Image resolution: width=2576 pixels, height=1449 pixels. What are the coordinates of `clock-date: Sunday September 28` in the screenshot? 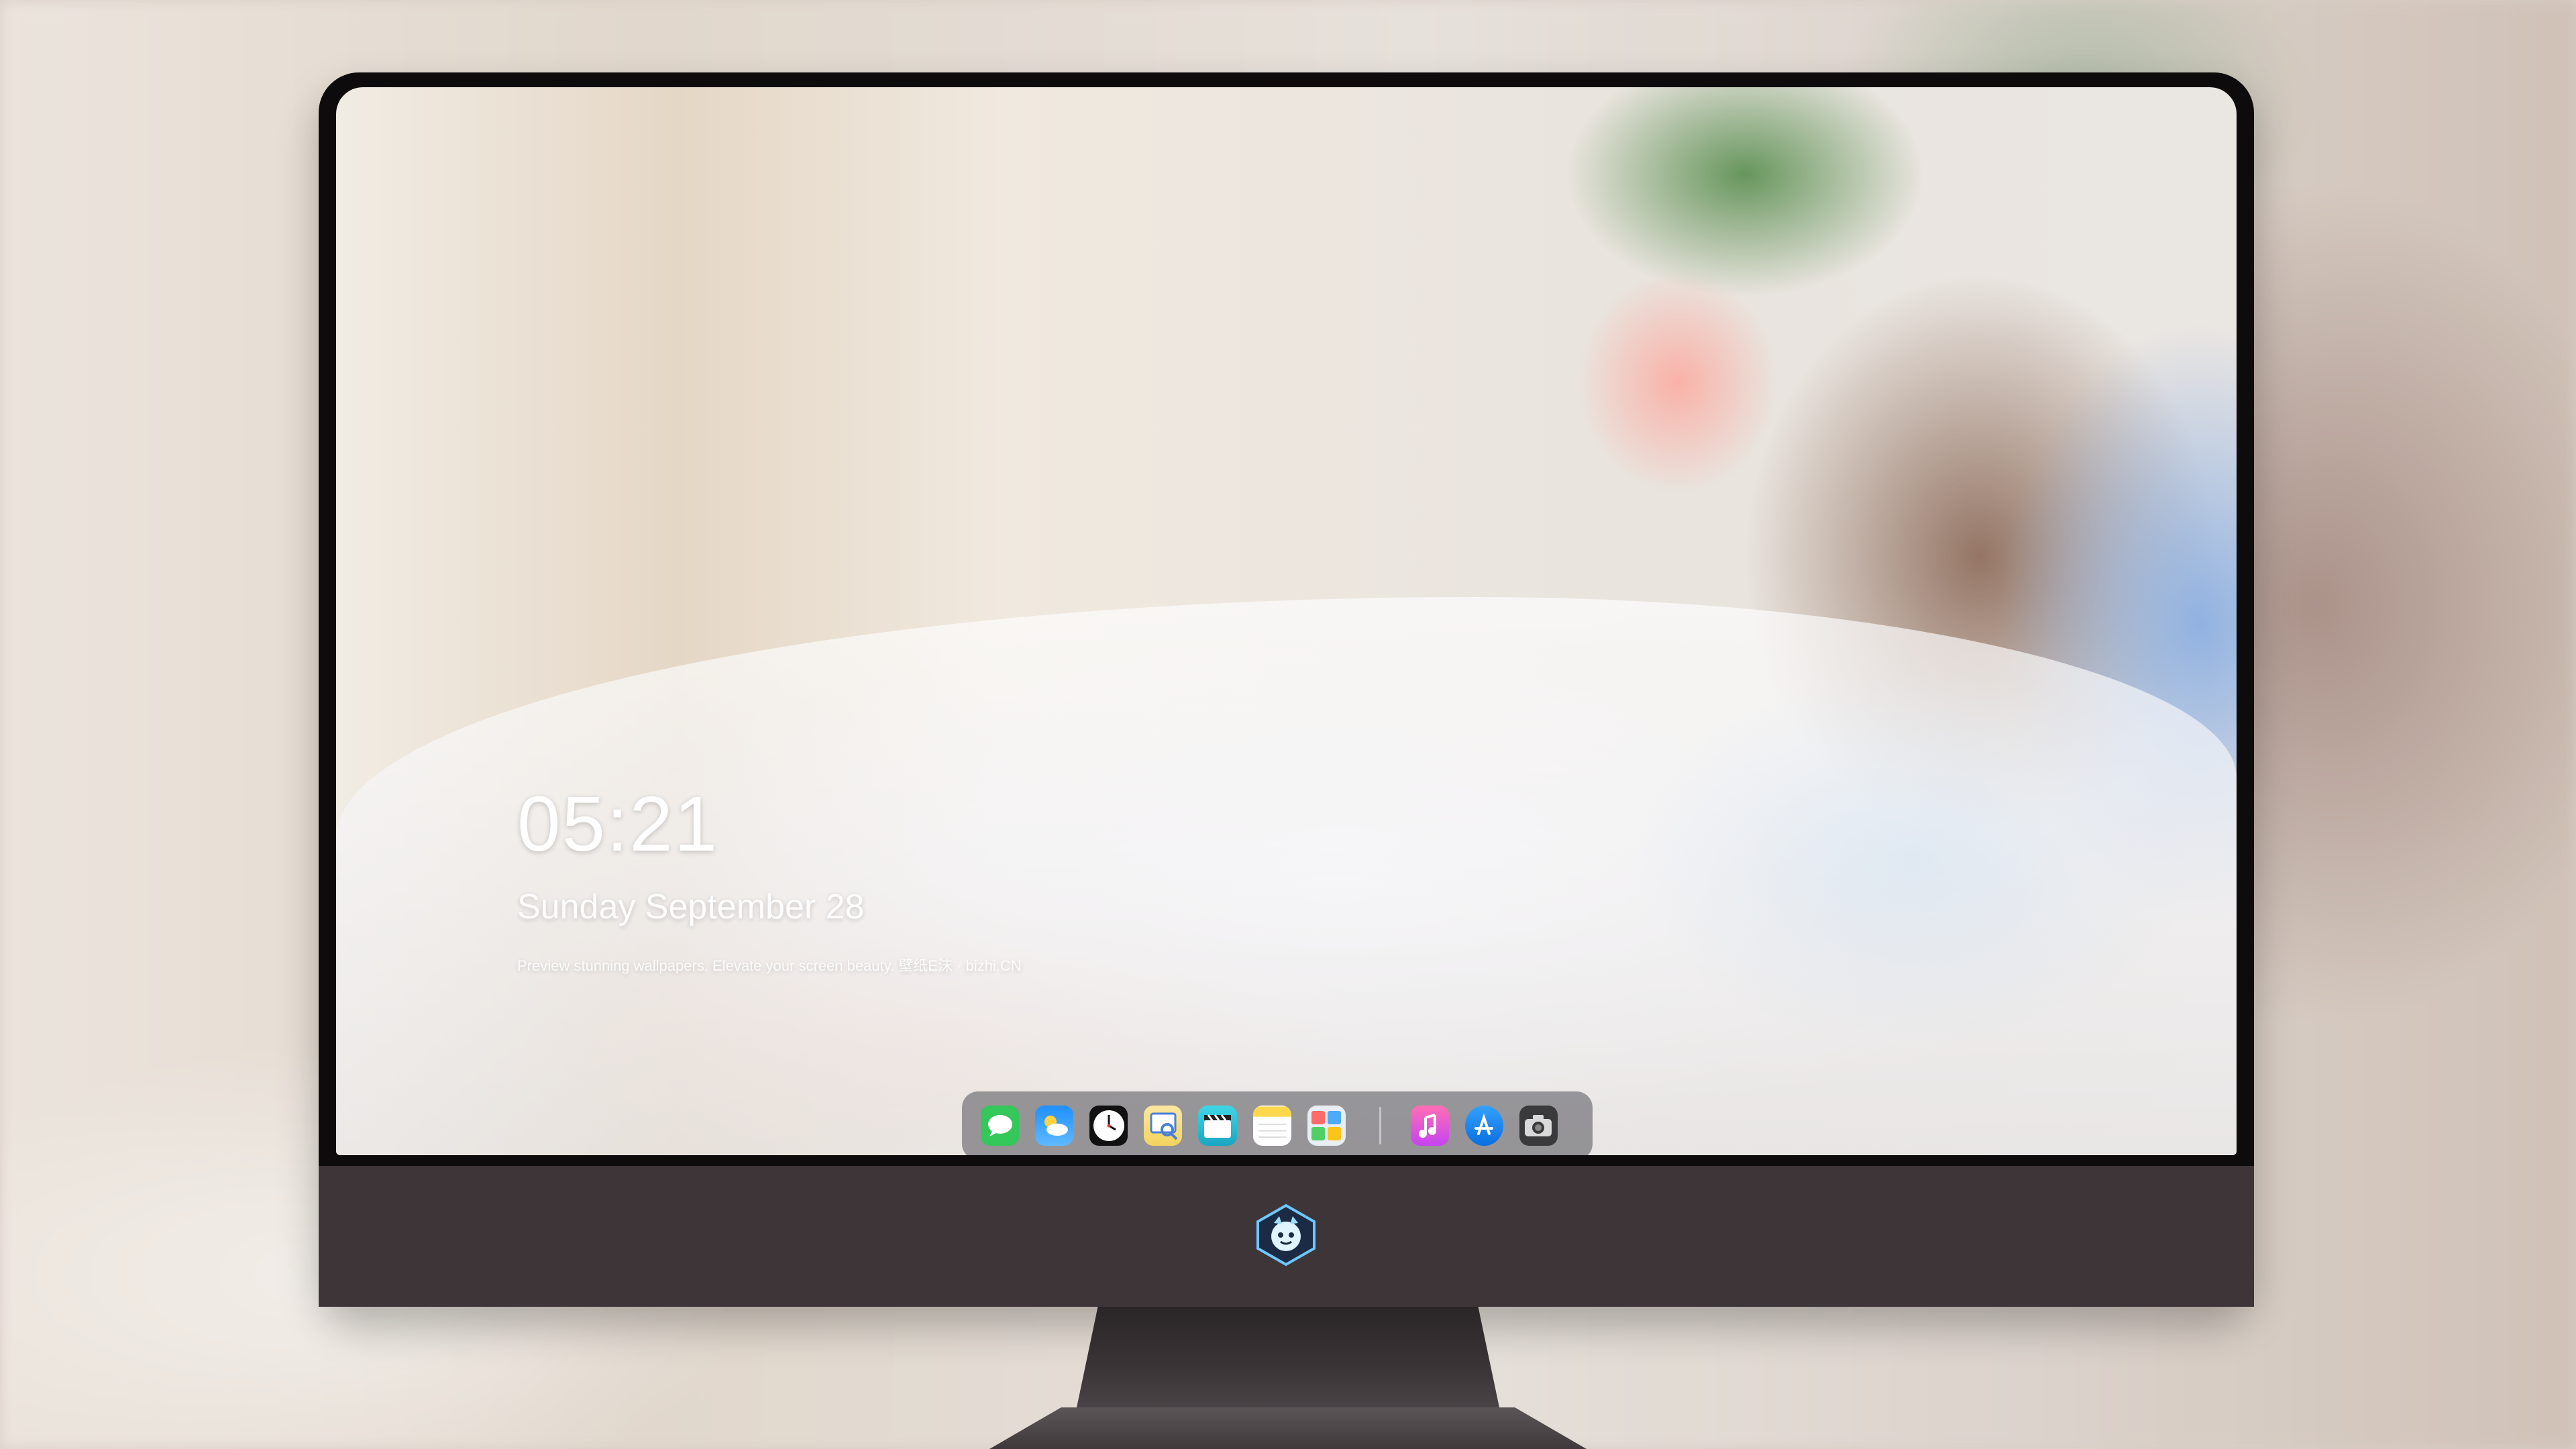 It's located at (691, 907).